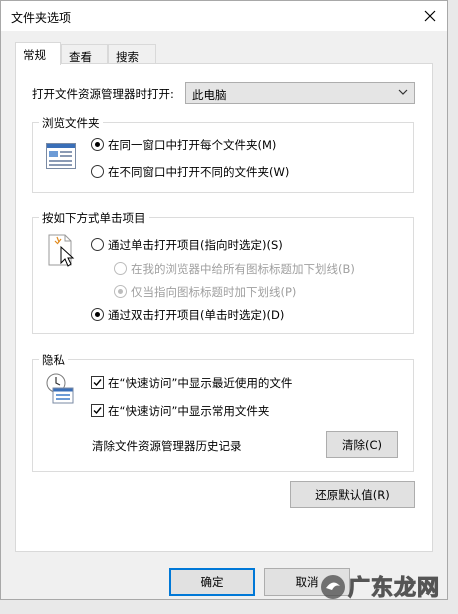  I want to click on clear-history-button: 清除(C), so click(362, 444).